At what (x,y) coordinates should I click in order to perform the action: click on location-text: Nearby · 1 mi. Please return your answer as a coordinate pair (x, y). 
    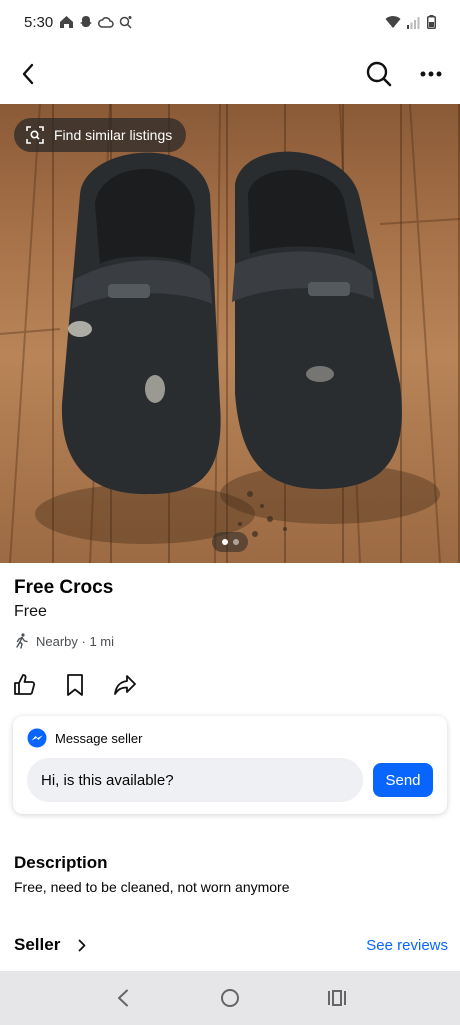
    Looking at the image, I should click on (75, 641).